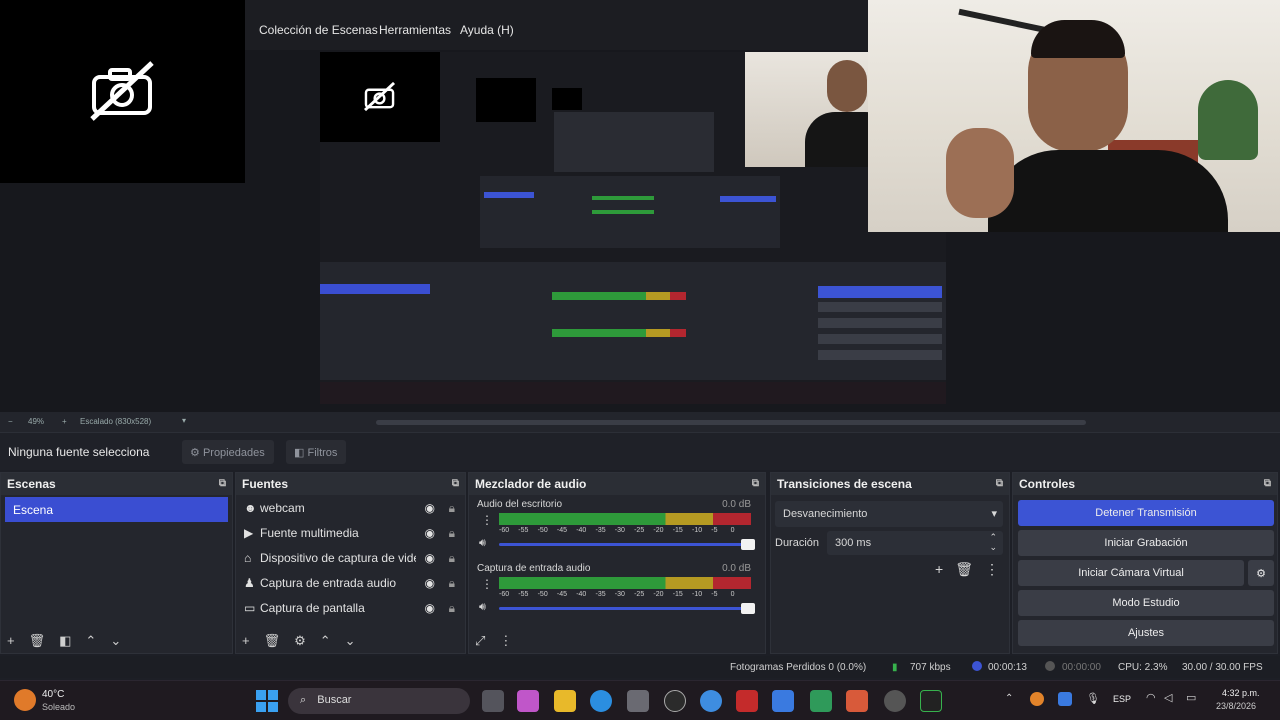  Describe the element at coordinates (1037, 699) in the screenshot. I see `tray-app-icon` at that location.